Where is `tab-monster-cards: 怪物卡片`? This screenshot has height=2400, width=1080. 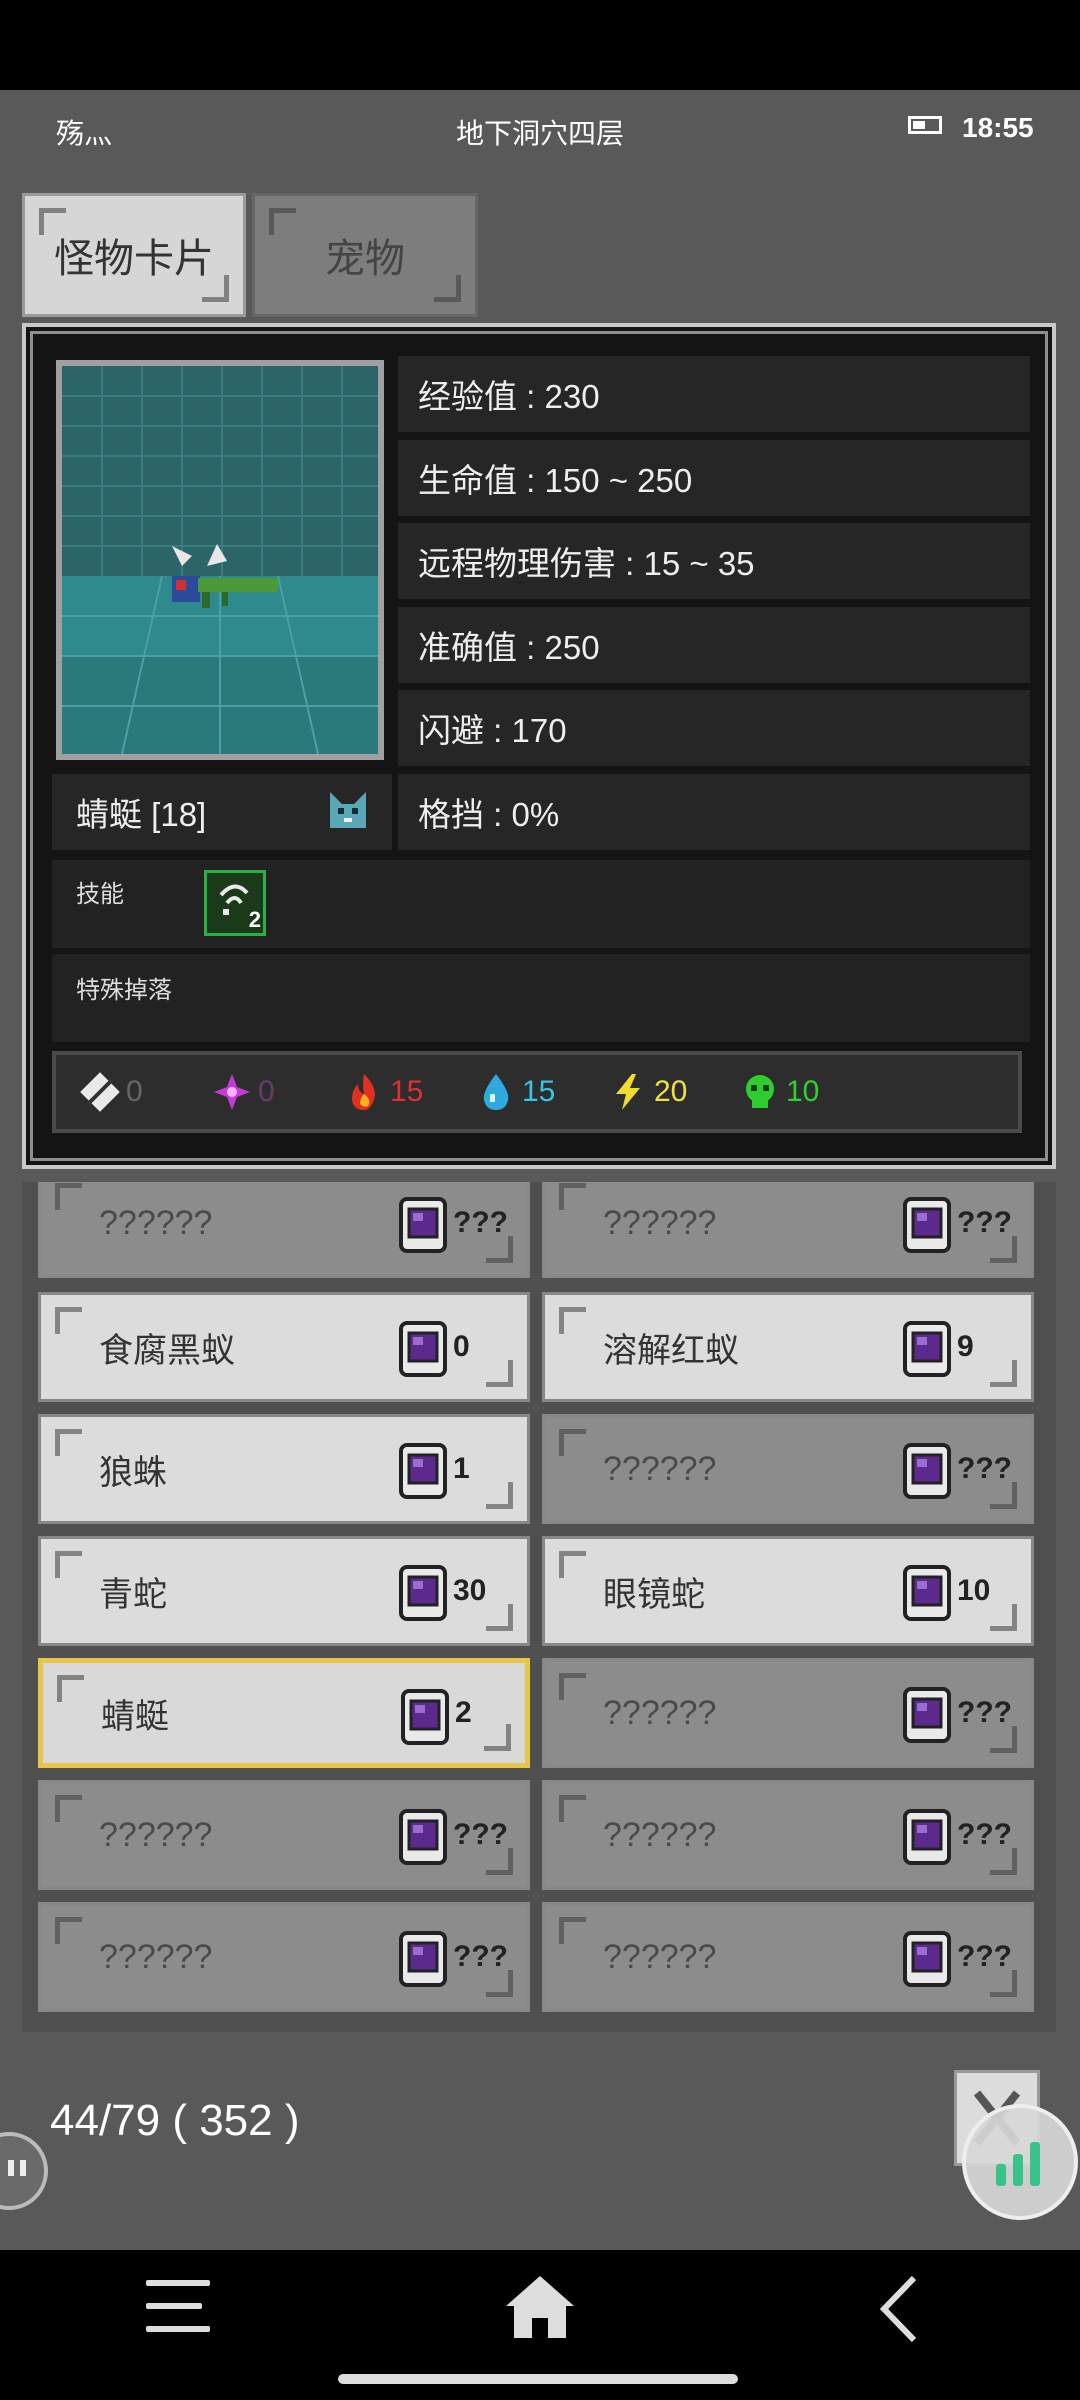
tab-monster-cards: 怪物卡片 is located at coordinates (134, 255).